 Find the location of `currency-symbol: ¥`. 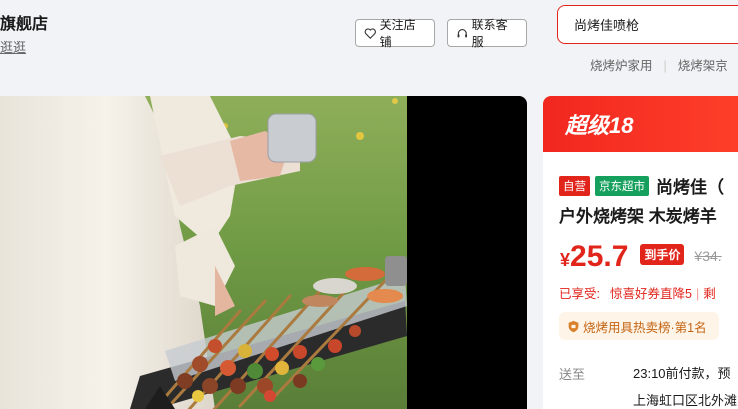

currency-symbol: ¥ is located at coordinates (565, 260).